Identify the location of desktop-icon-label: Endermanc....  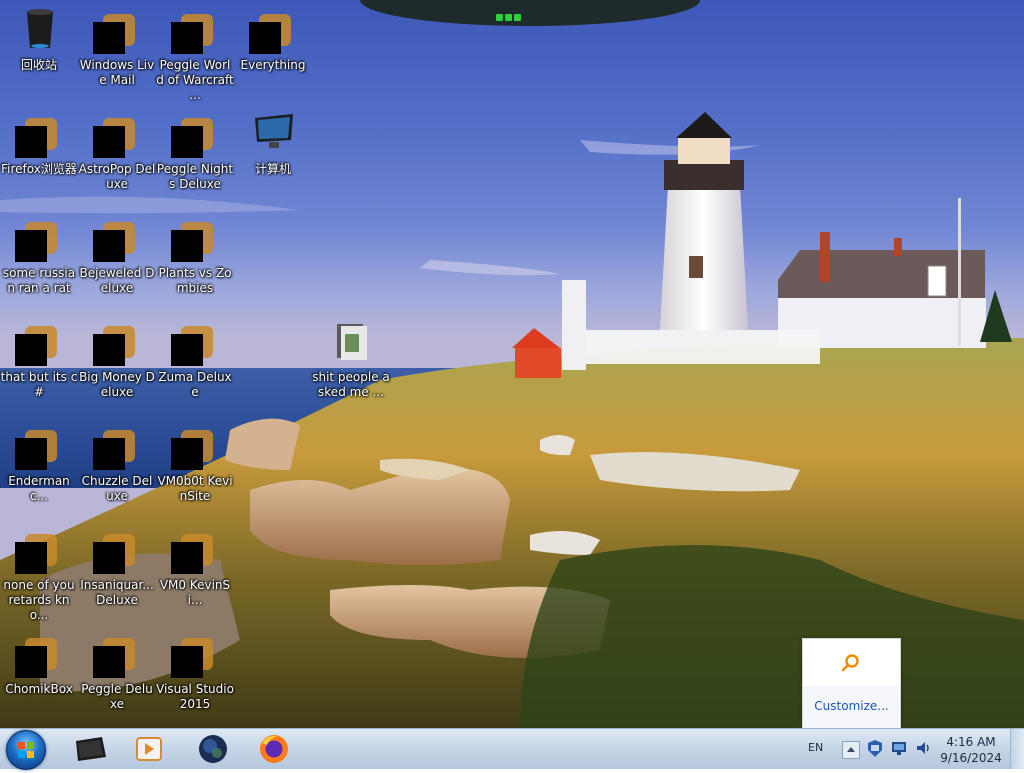
(39, 488).